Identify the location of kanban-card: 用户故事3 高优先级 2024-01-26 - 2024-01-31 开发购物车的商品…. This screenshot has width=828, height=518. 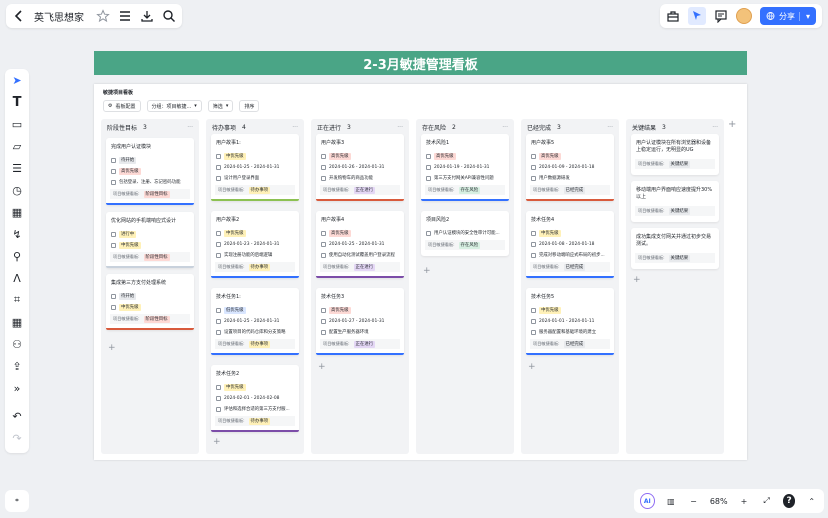
(360, 167).